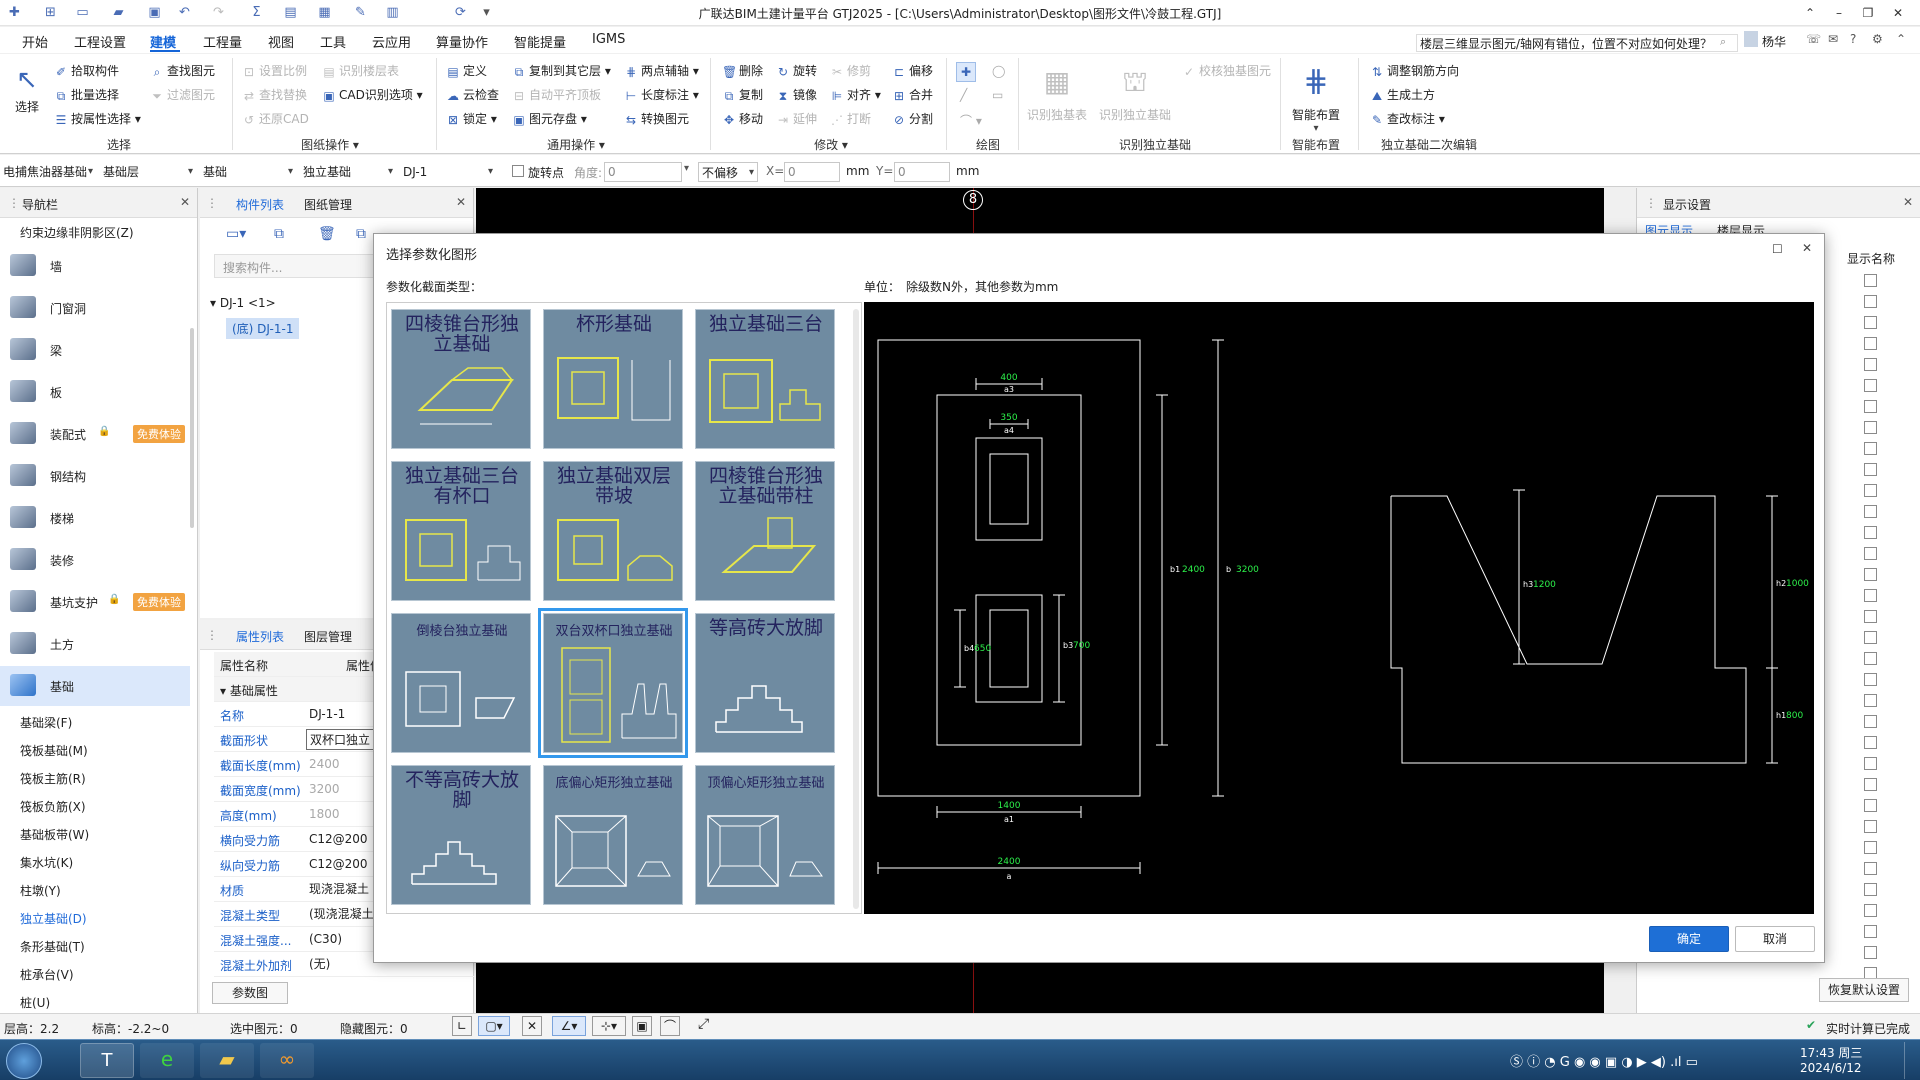 The width and height of the screenshot is (1920, 1080). Describe the element at coordinates (222, 41) in the screenshot. I see `tab-quantities: 工程量` at that location.